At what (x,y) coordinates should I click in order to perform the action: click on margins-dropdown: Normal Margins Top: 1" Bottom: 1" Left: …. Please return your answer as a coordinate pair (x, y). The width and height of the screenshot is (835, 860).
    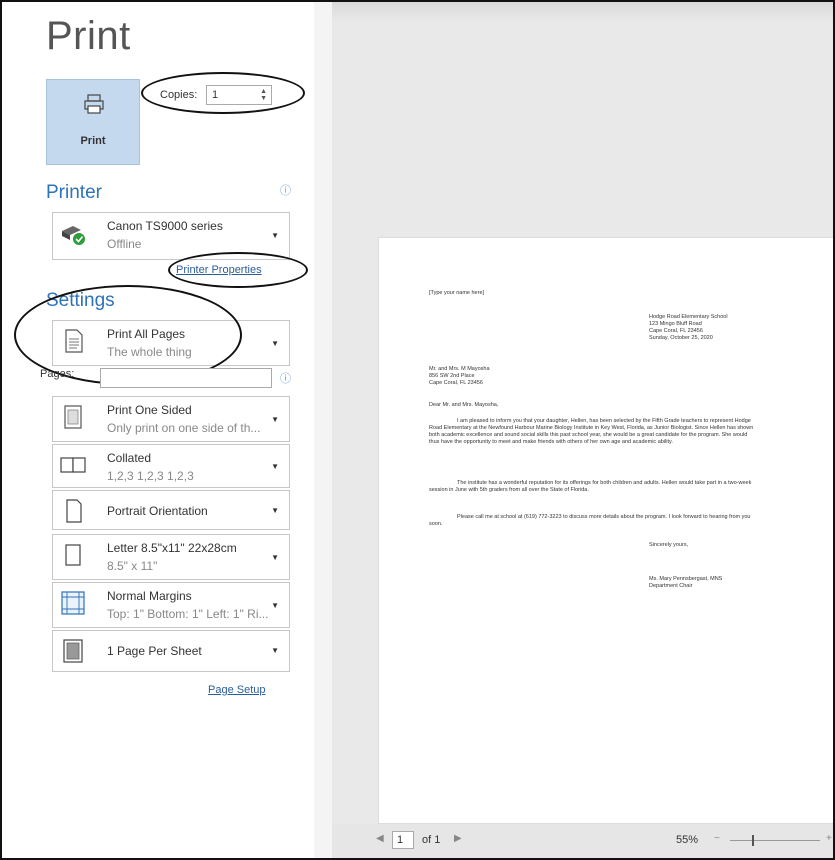
    Looking at the image, I should click on (171, 605).